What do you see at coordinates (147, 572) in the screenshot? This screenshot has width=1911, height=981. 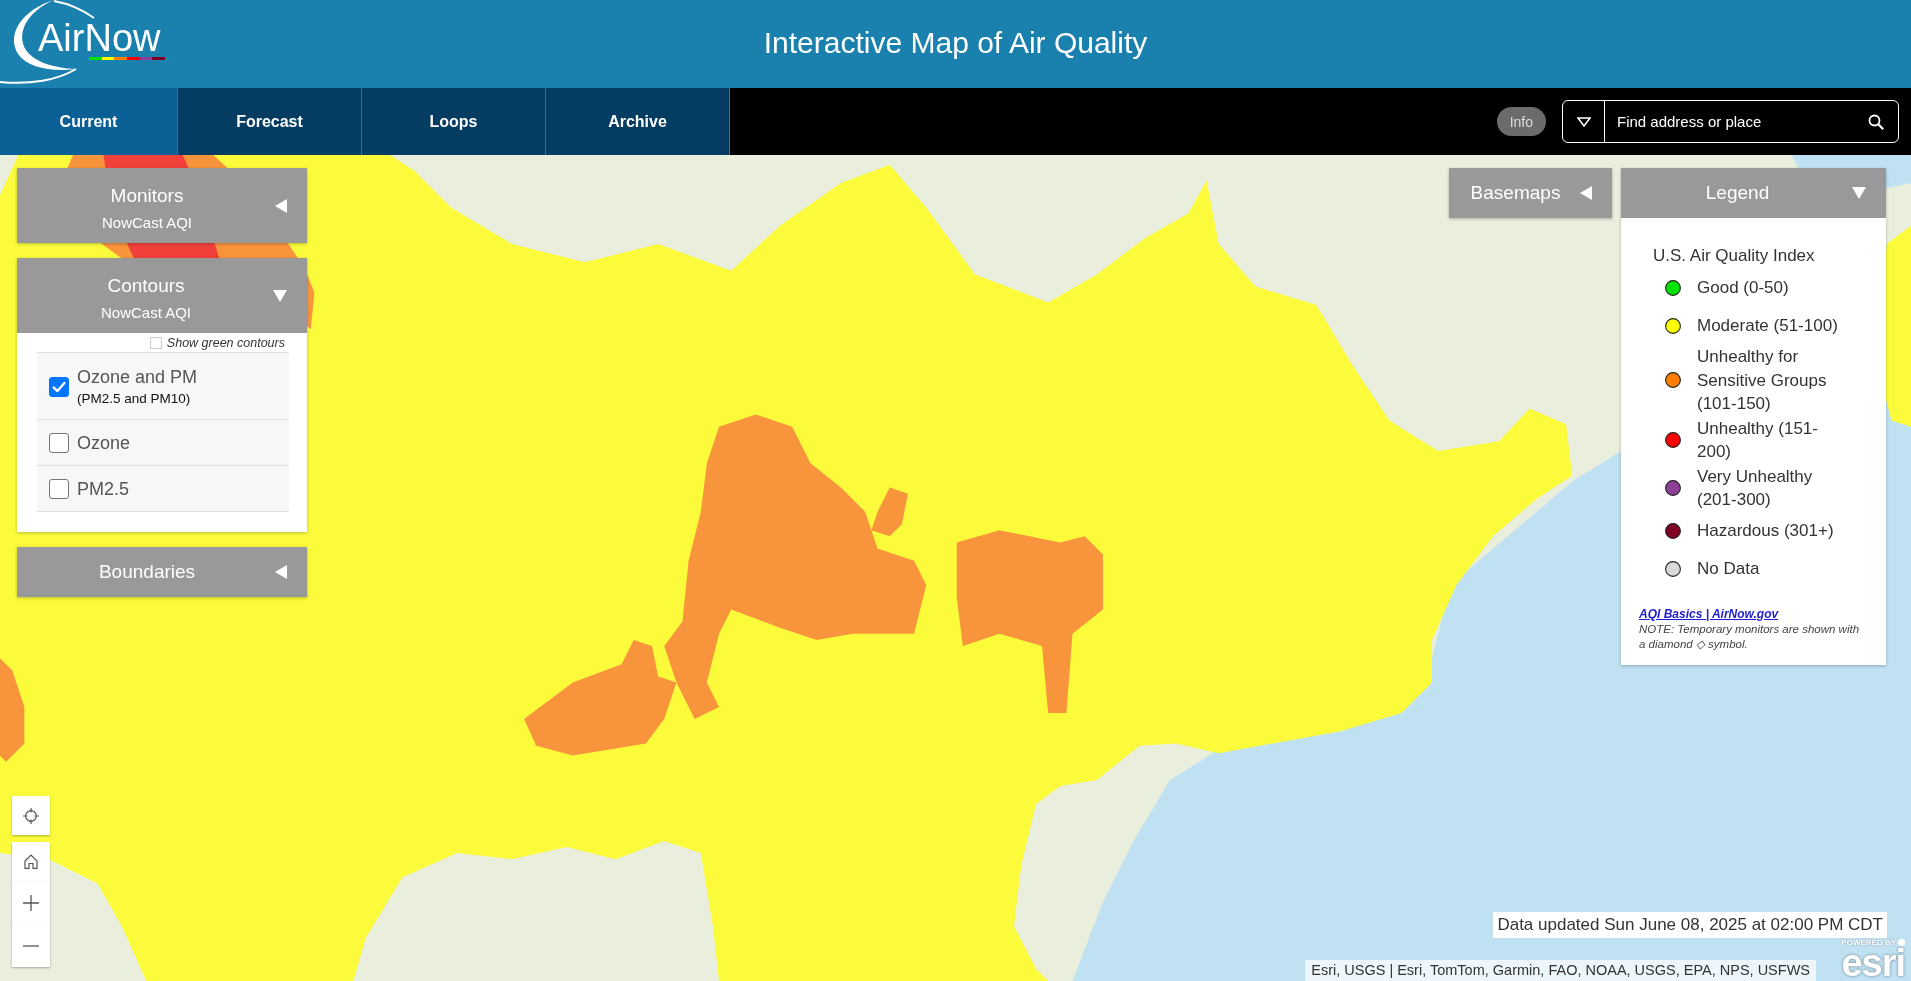 I see `panel-title: Boundaries` at bounding box center [147, 572].